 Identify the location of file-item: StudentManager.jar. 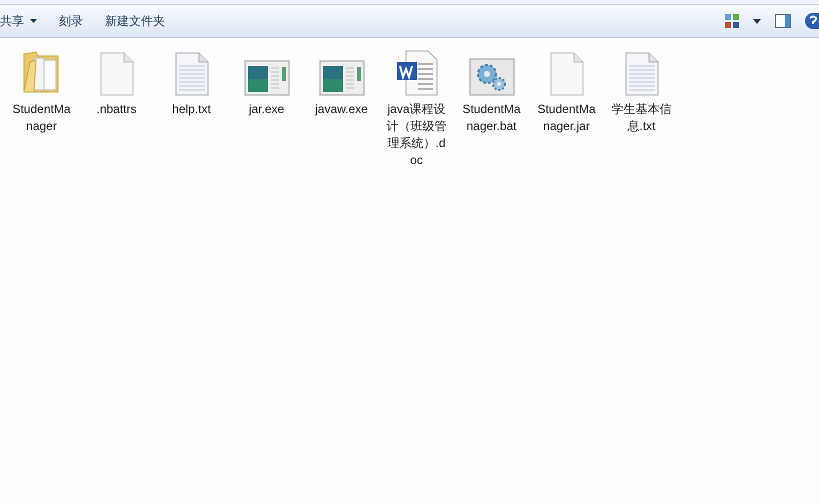
(566, 90).